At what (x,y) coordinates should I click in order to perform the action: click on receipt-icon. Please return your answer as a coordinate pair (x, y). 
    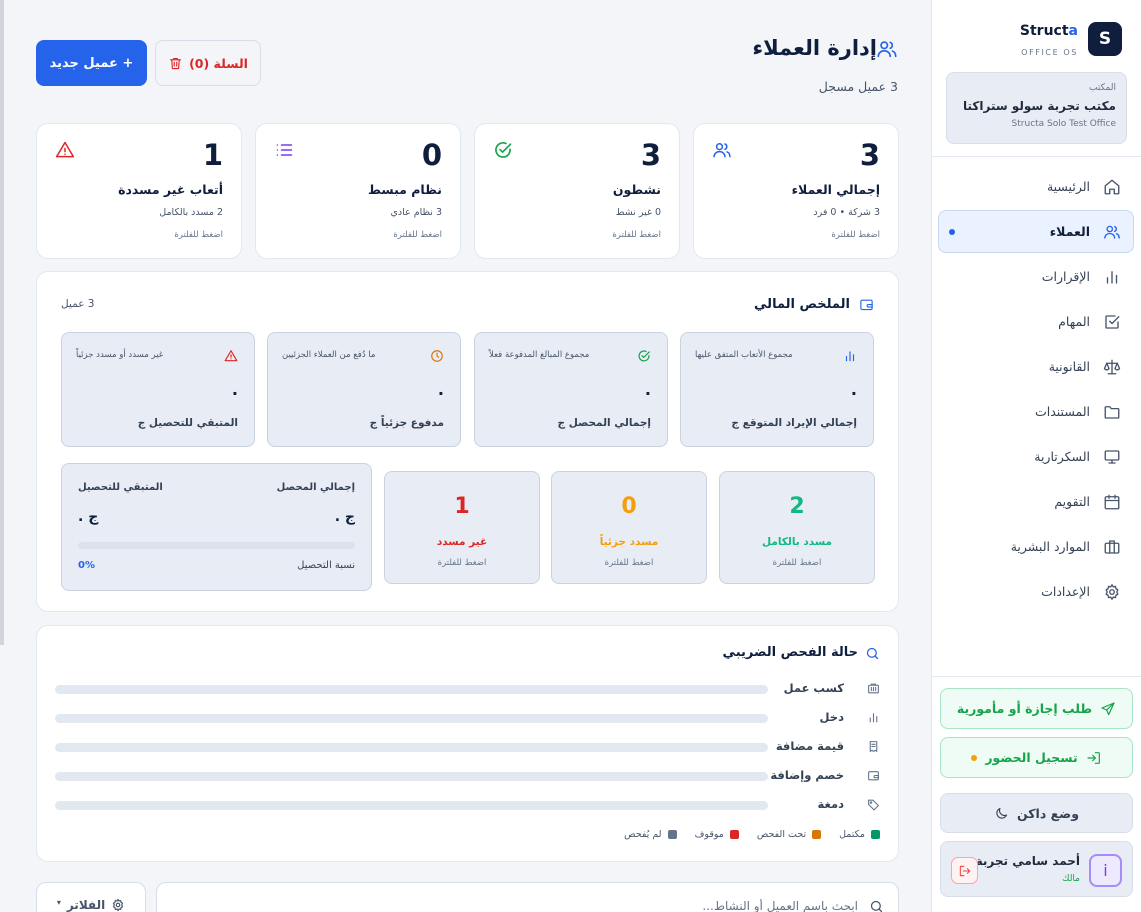
    Looking at the image, I should click on (873, 746).